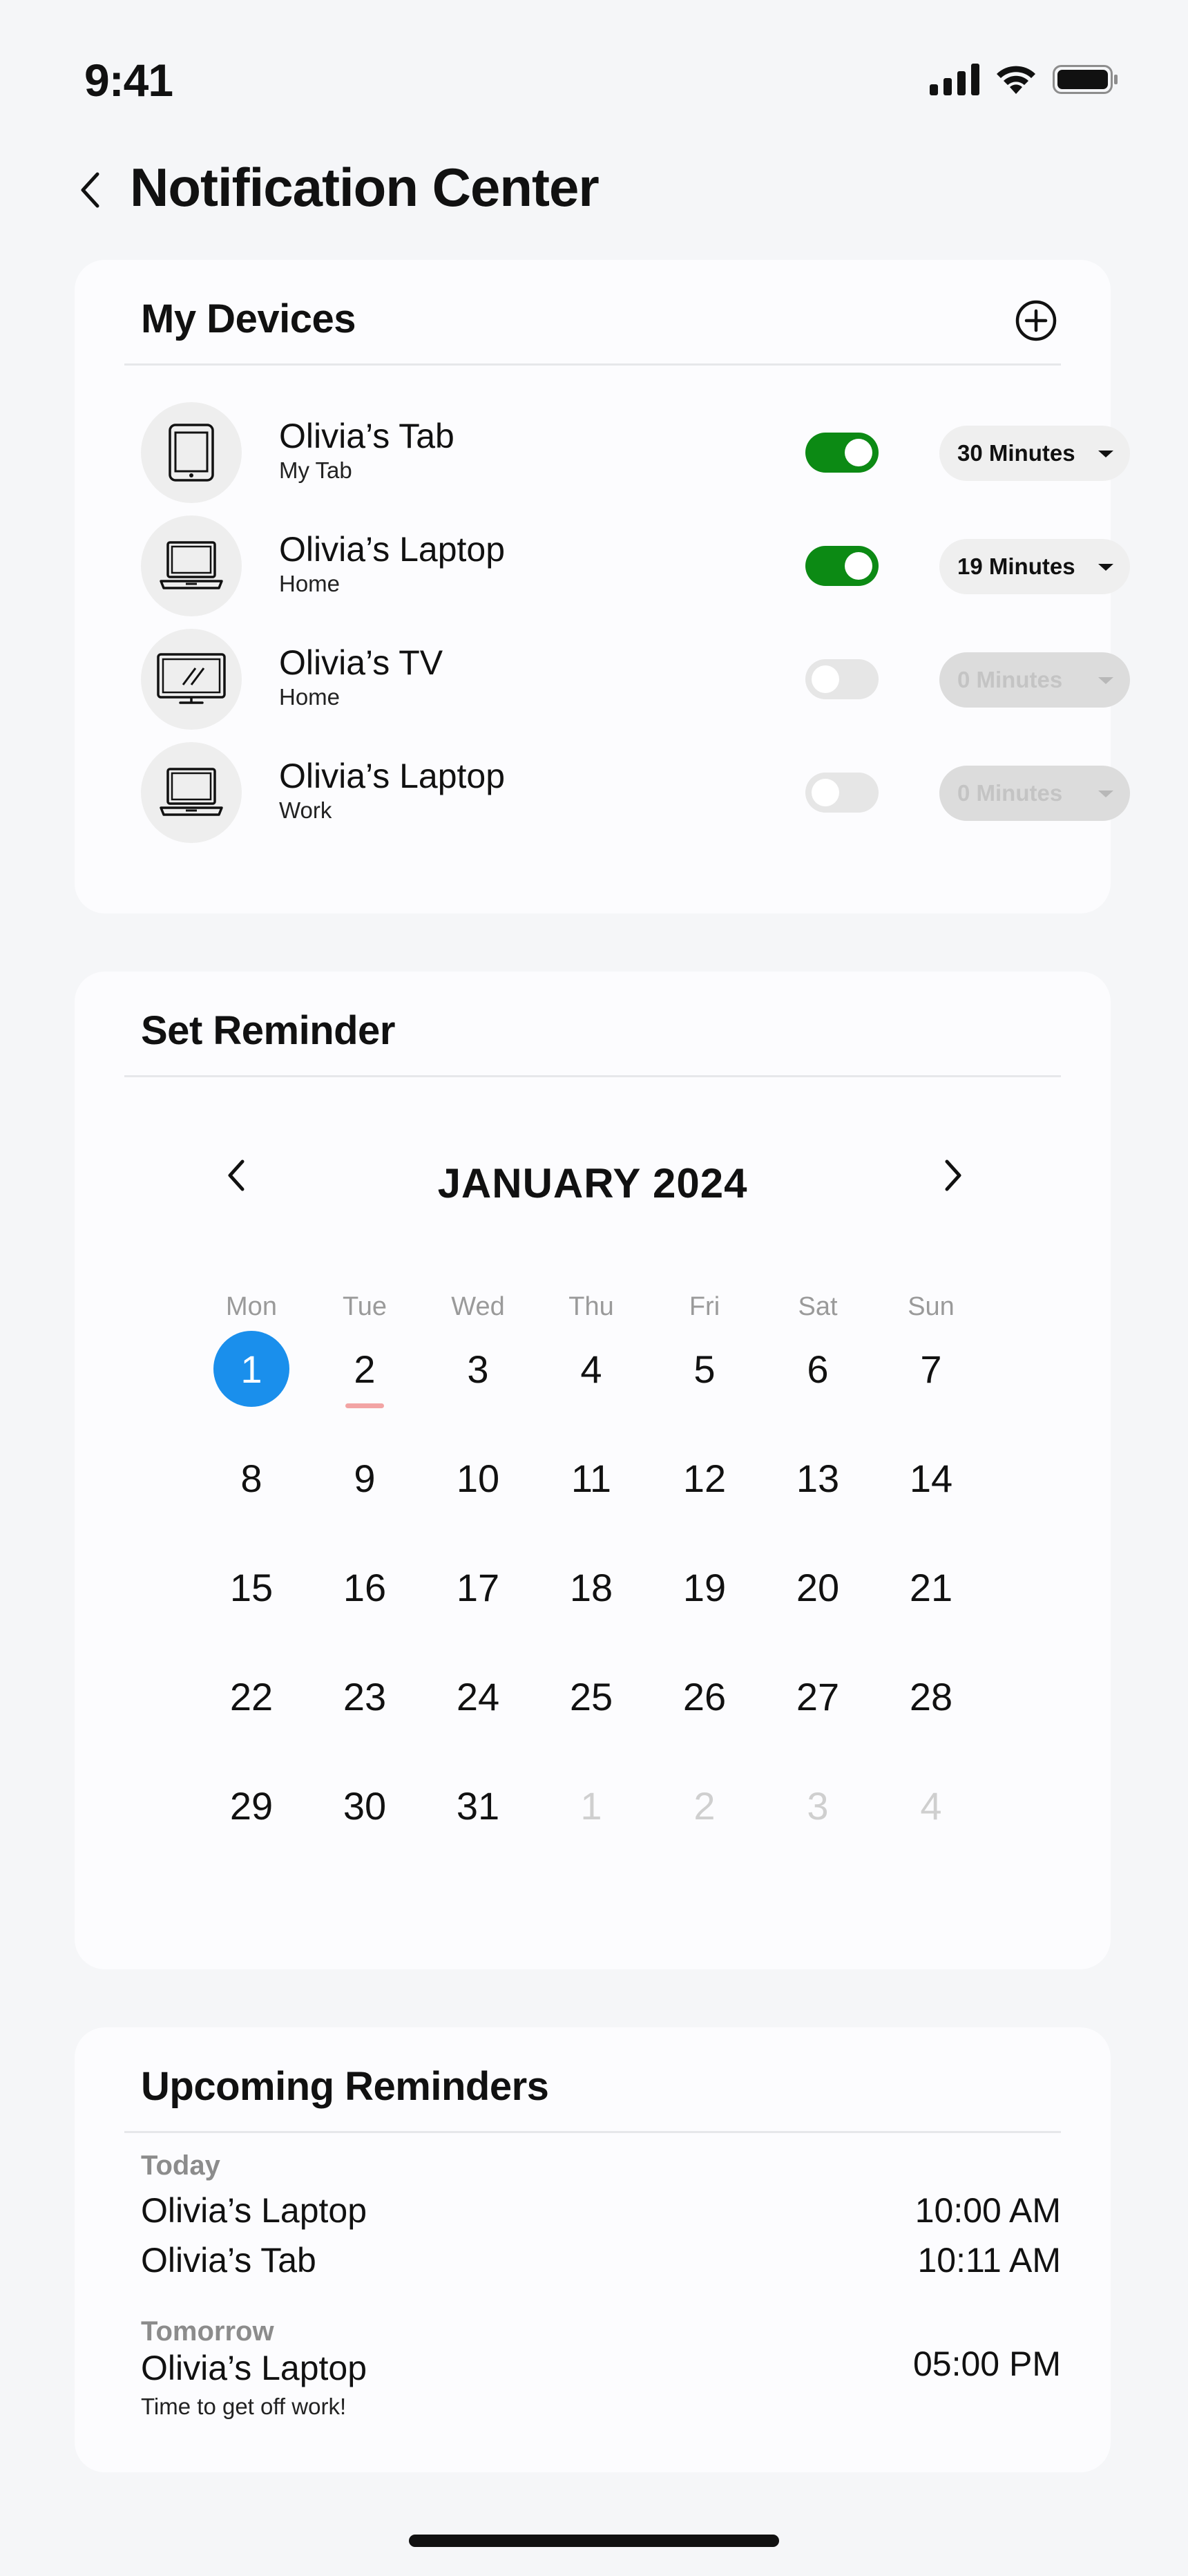 The height and width of the screenshot is (2576, 1188). I want to click on reminder-divider, so click(592, 1076).